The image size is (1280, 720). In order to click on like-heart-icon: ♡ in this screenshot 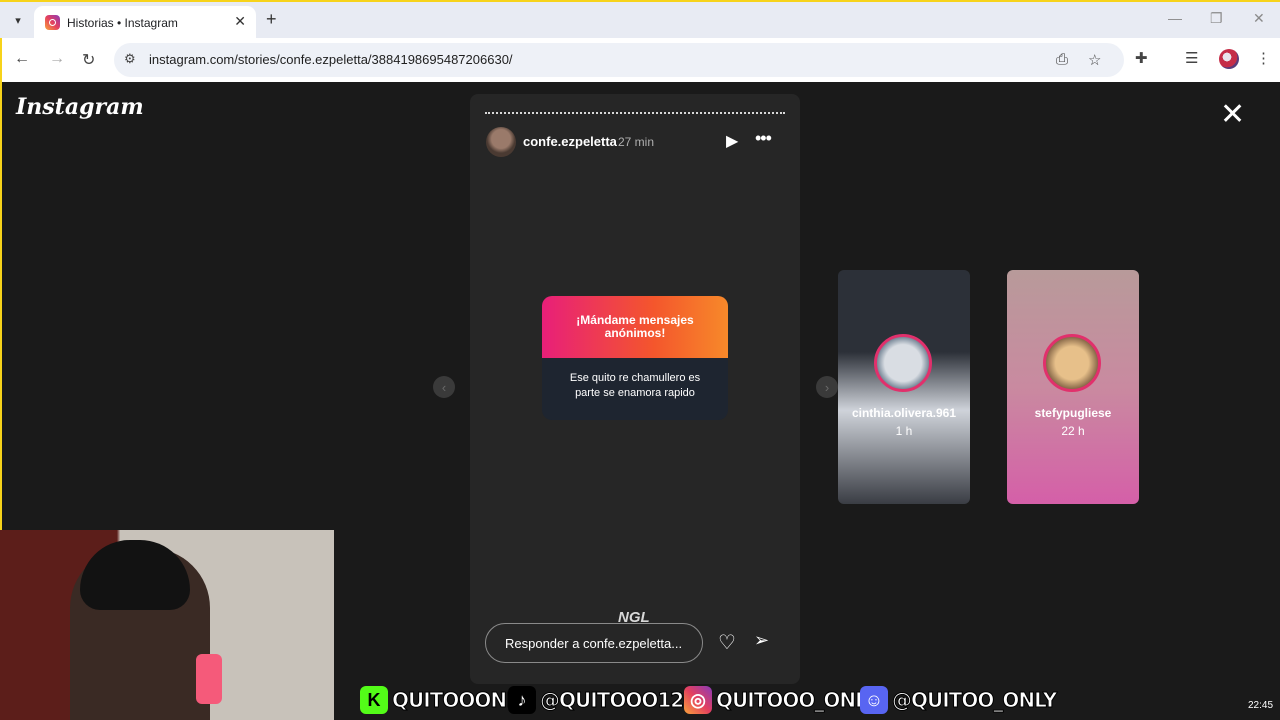, I will do `click(727, 642)`.